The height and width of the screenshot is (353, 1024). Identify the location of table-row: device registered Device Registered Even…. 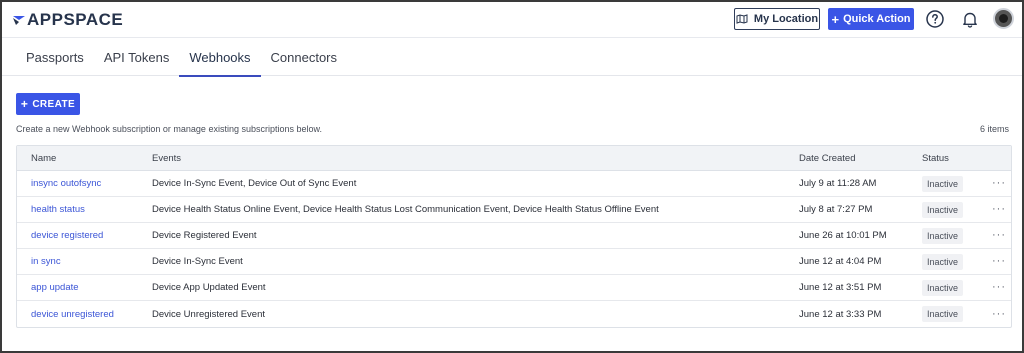
(514, 236).